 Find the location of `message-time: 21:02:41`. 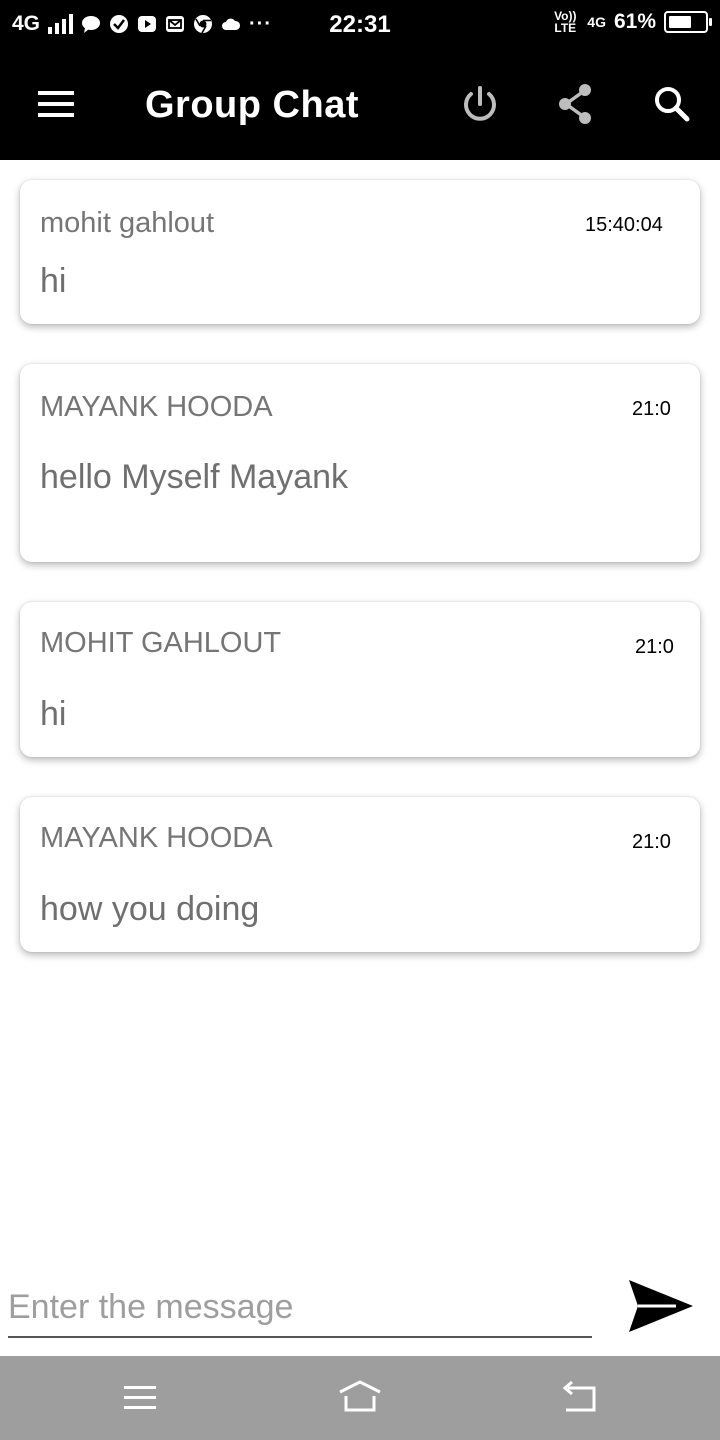

message-time: 21:02:41 is located at coordinates (651, 409).